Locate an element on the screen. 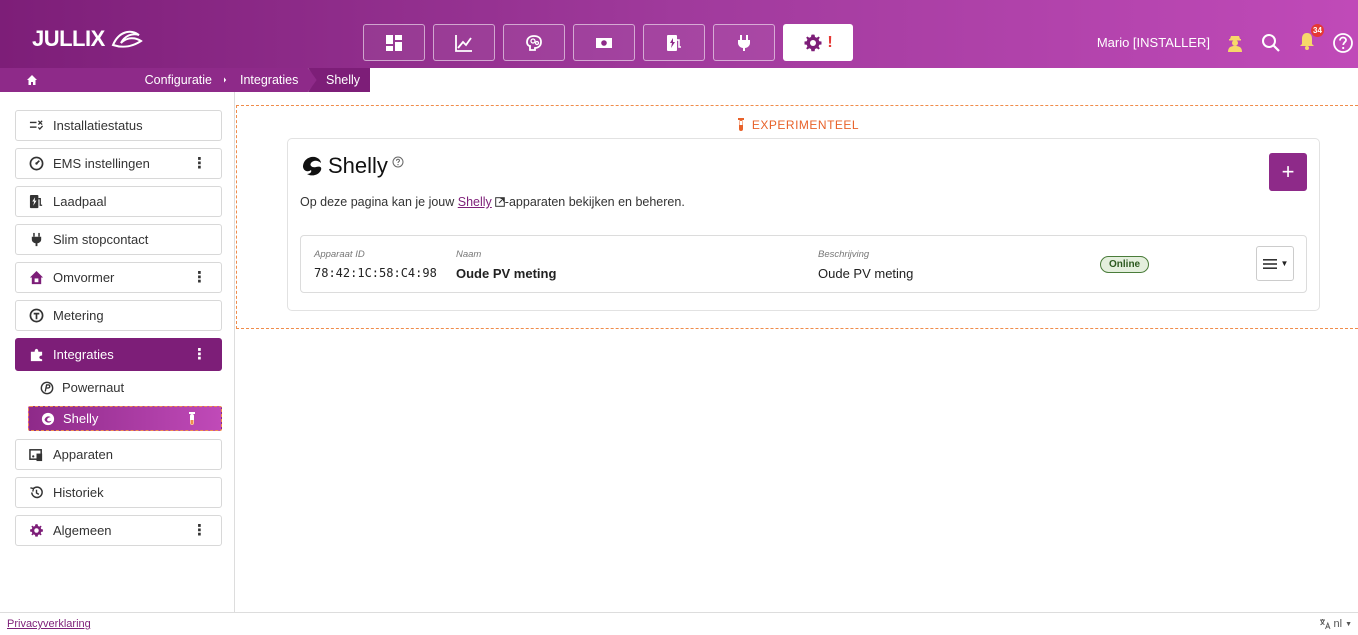 The height and width of the screenshot is (635, 1358). home-icon is located at coordinates (32, 80).